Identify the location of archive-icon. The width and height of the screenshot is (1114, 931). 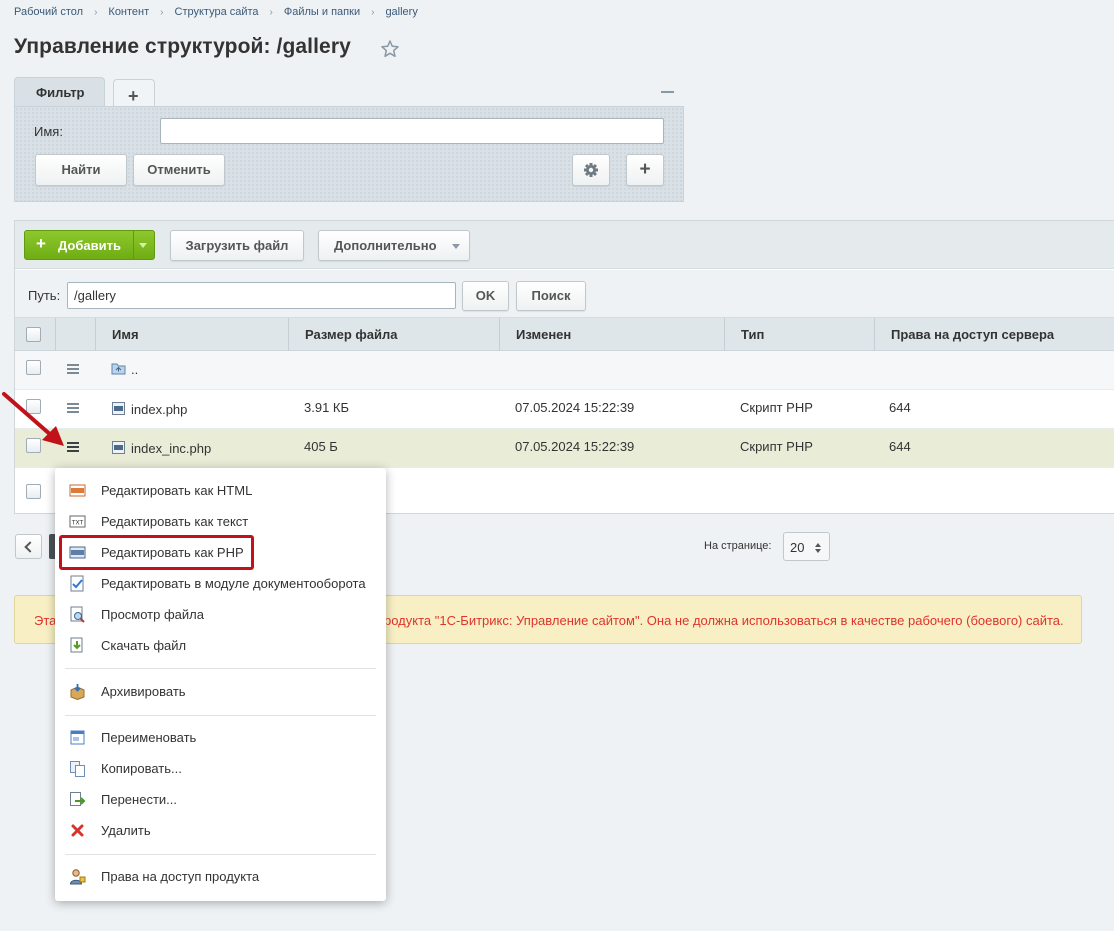
(77, 692).